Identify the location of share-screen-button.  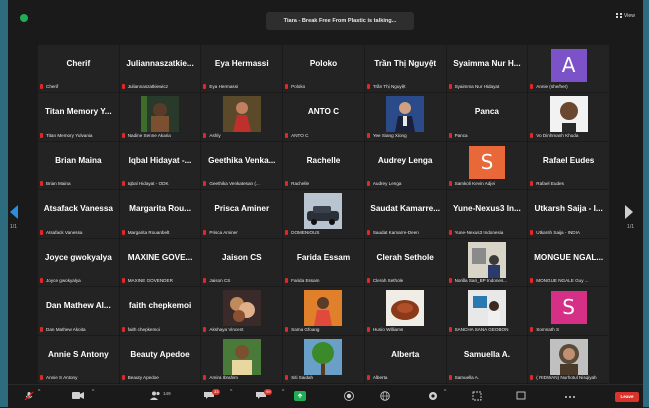
(301, 396).